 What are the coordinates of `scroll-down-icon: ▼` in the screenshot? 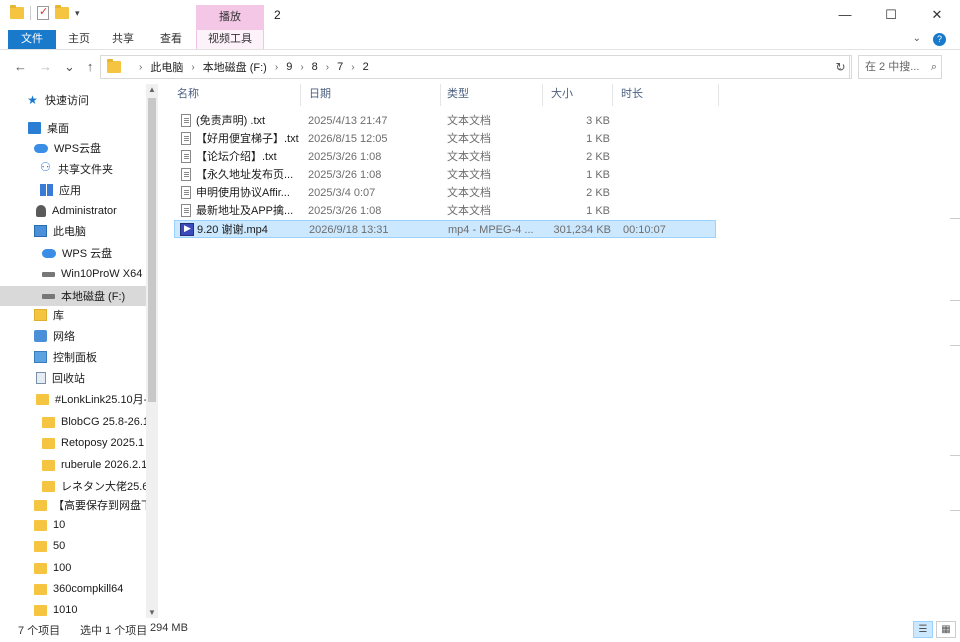 It's located at (152, 612).